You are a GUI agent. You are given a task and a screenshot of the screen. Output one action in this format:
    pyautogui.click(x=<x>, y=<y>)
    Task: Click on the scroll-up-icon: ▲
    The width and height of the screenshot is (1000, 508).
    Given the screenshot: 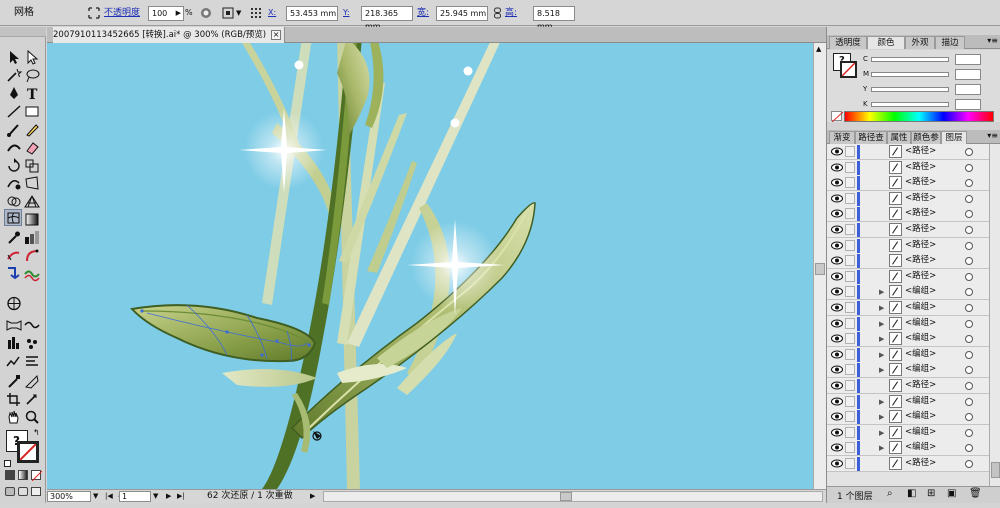 What is the action you would take?
    pyautogui.click(x=818, y=49)
    